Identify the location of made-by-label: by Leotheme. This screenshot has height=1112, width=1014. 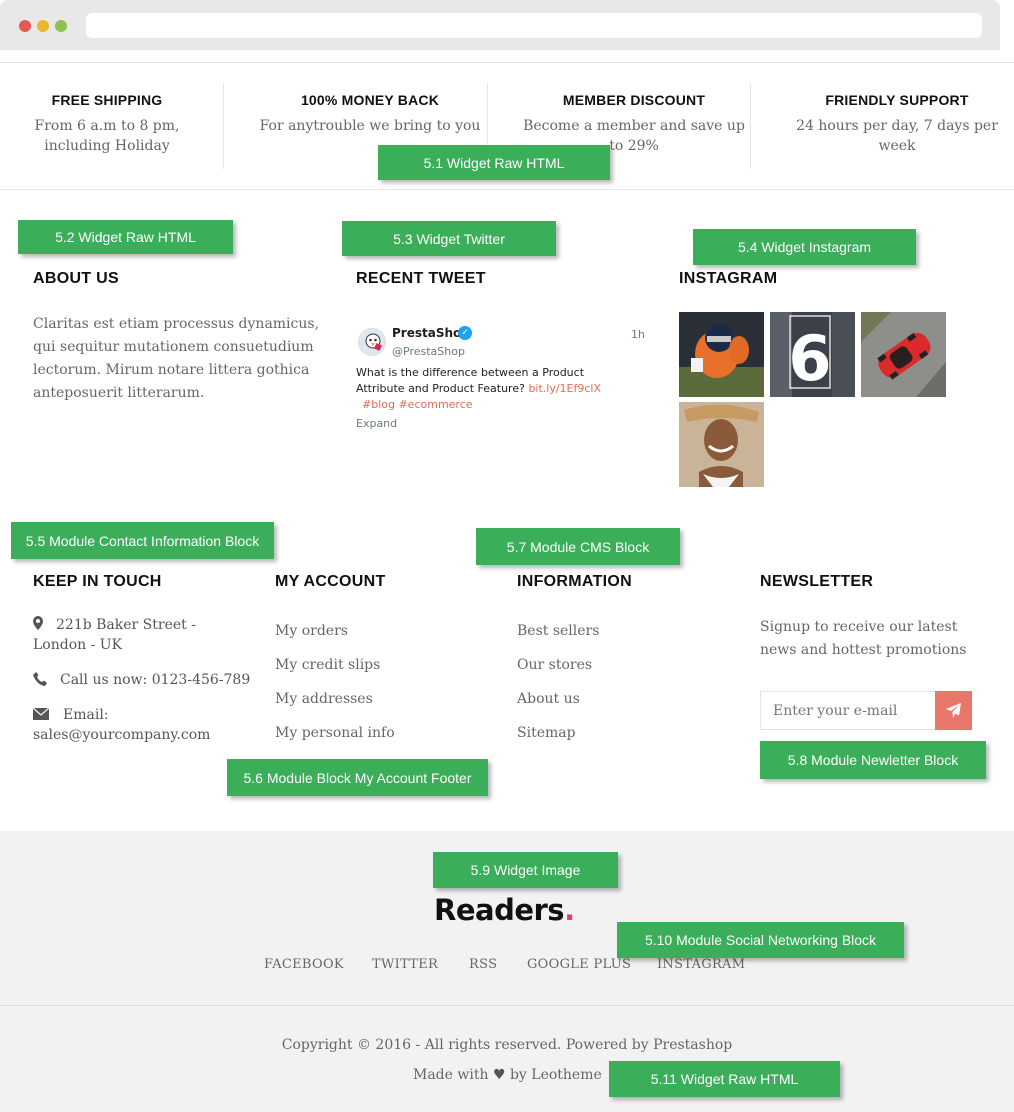
(555, 1075).